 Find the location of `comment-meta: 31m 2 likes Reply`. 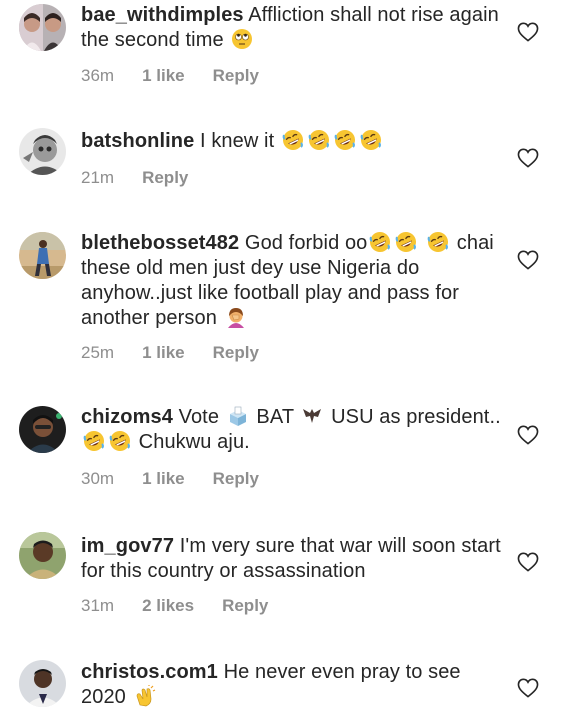

comment-meta: 31m 2 likes Reply is located at coordinates (188, 606).